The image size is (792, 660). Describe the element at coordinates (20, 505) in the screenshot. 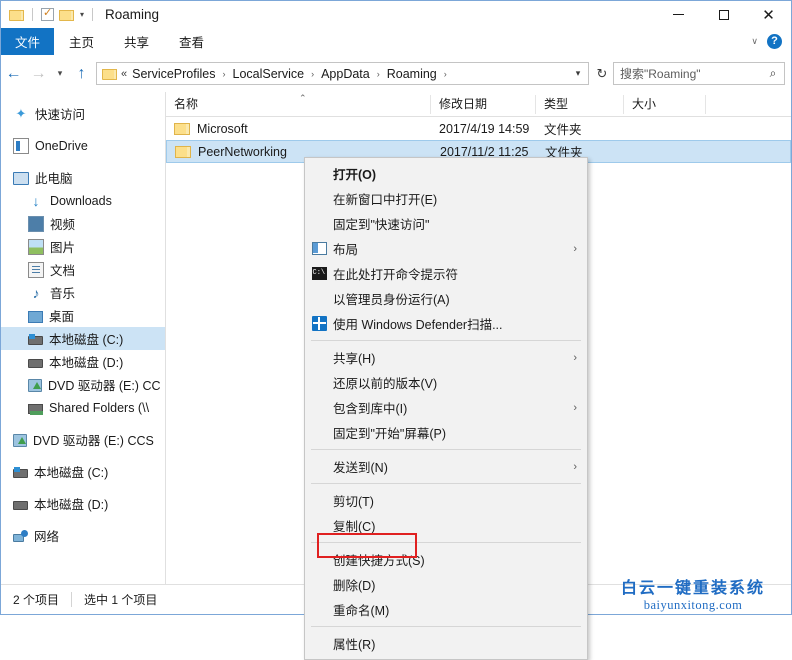

I see `drive-icon` at that location.